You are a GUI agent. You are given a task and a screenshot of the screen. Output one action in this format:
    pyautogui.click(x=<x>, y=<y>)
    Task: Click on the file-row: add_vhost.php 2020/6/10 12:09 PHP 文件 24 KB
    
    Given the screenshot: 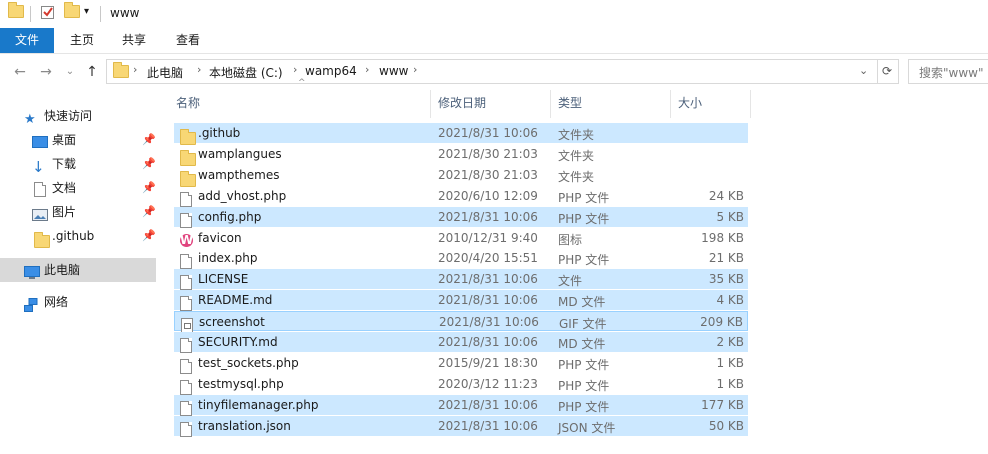 What is the action you would take?
    pyautogui.click(x=461, y=196)
    